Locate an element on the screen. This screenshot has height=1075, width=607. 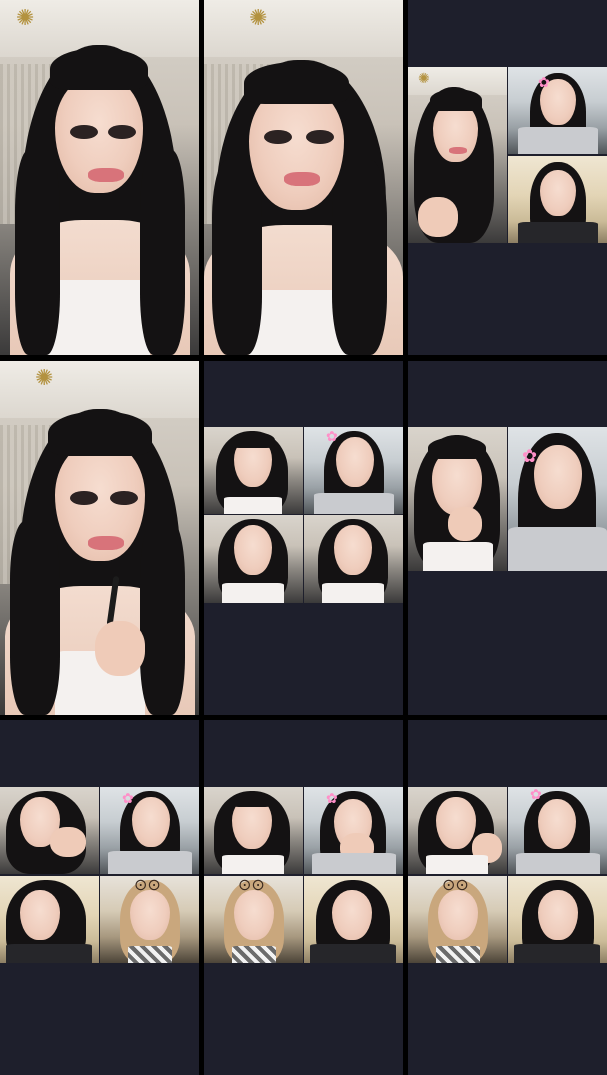
stream-cell-9: ✿ ⊙⊙ is located at coordinates (507, 897).